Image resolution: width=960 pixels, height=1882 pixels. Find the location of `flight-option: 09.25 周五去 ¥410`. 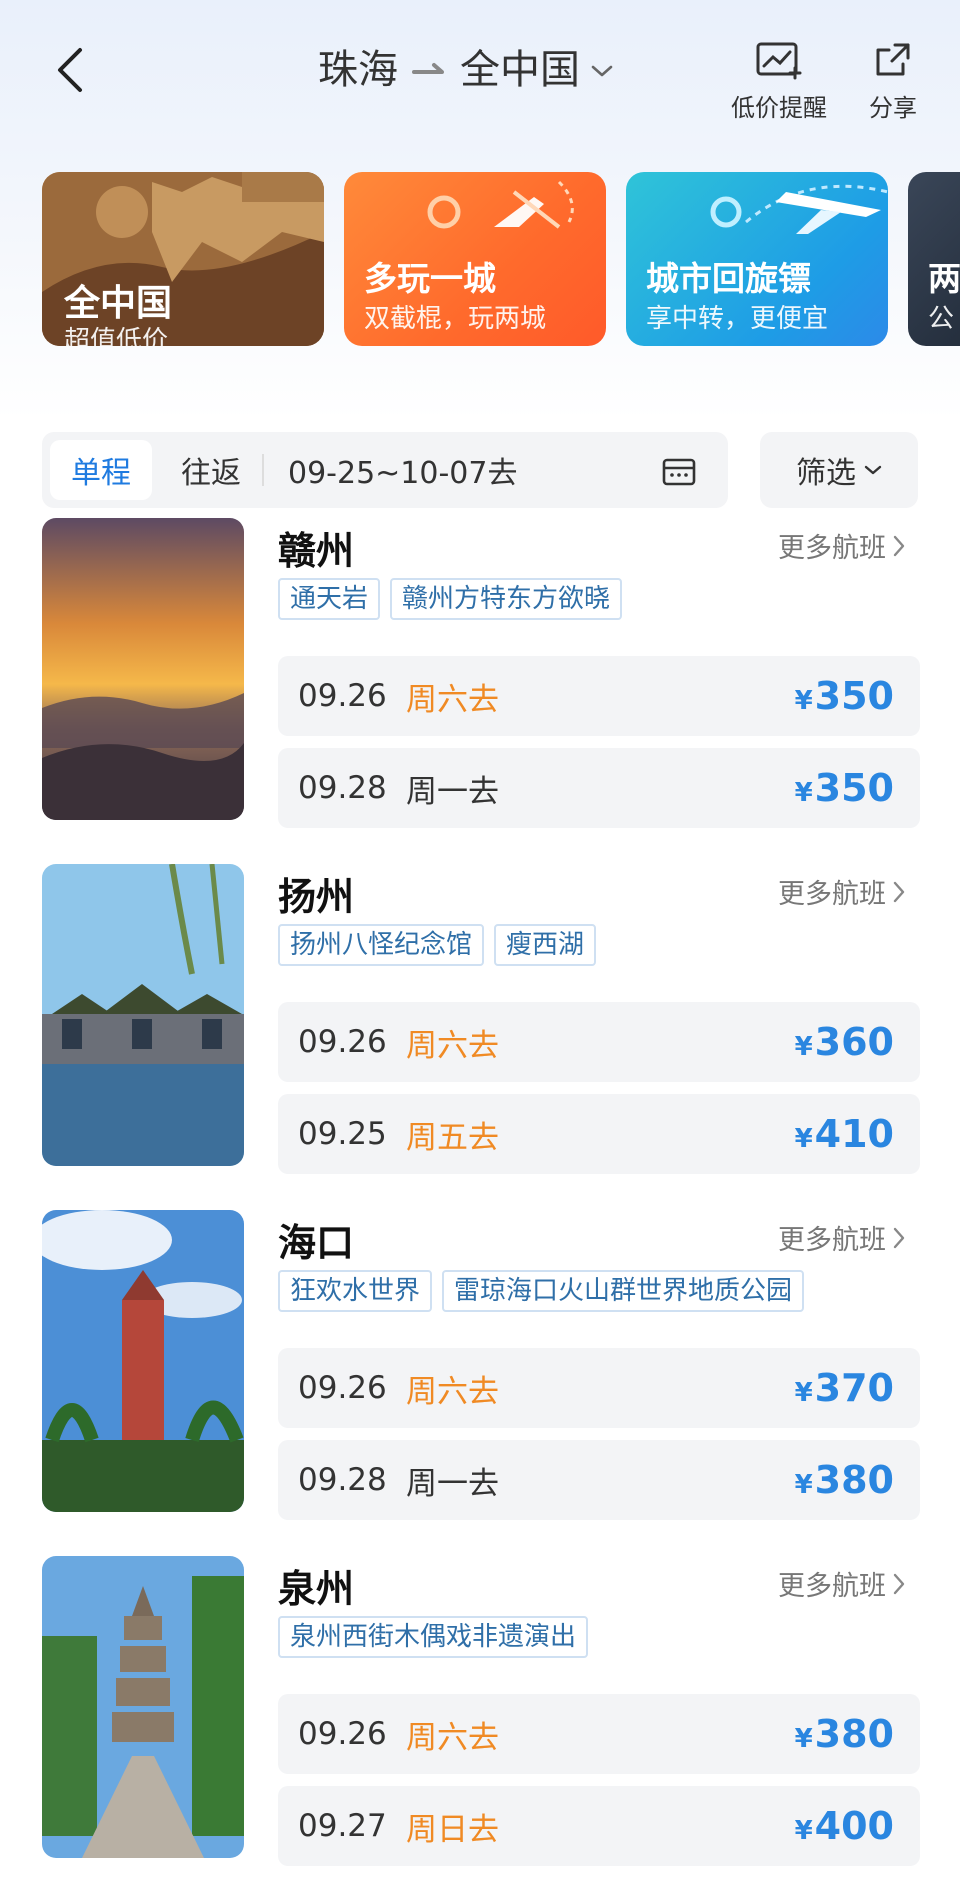

flight-option: 09.25 周五去 ¥410 is located at coordinates (599, 1134).